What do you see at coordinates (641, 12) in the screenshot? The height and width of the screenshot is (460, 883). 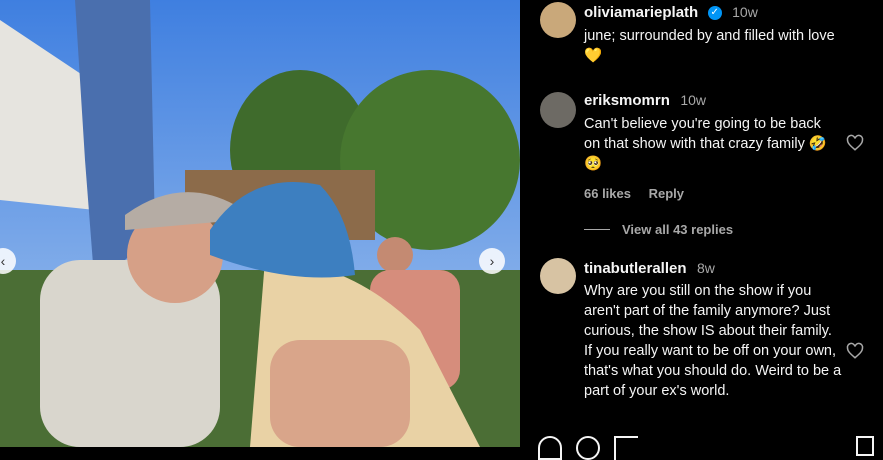 I see `post-author: oliviamarieplath` at bounding box center [641, 12].